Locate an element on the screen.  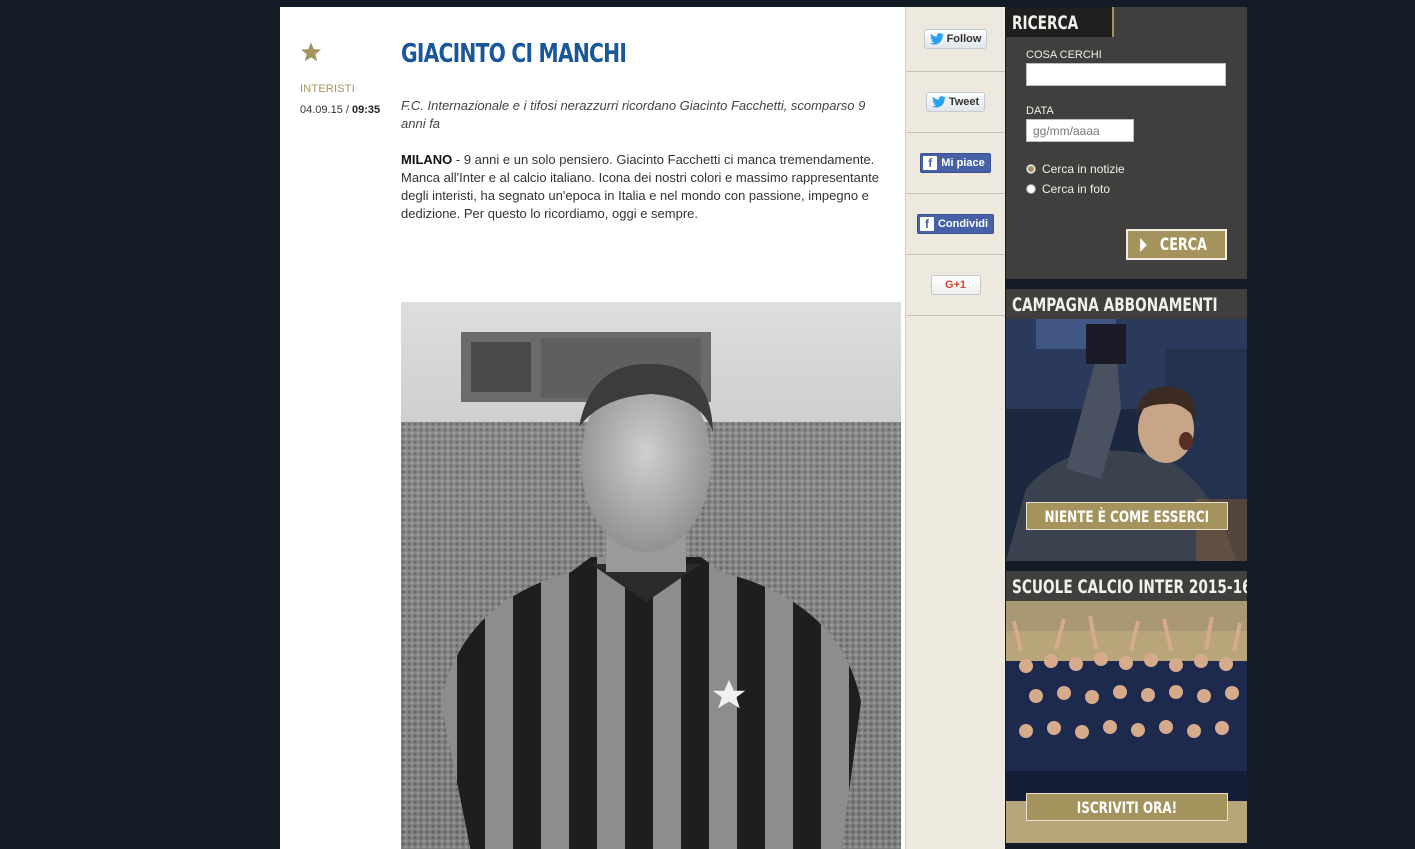
search-date-label: DATA is located at coordinates (1040, 111).